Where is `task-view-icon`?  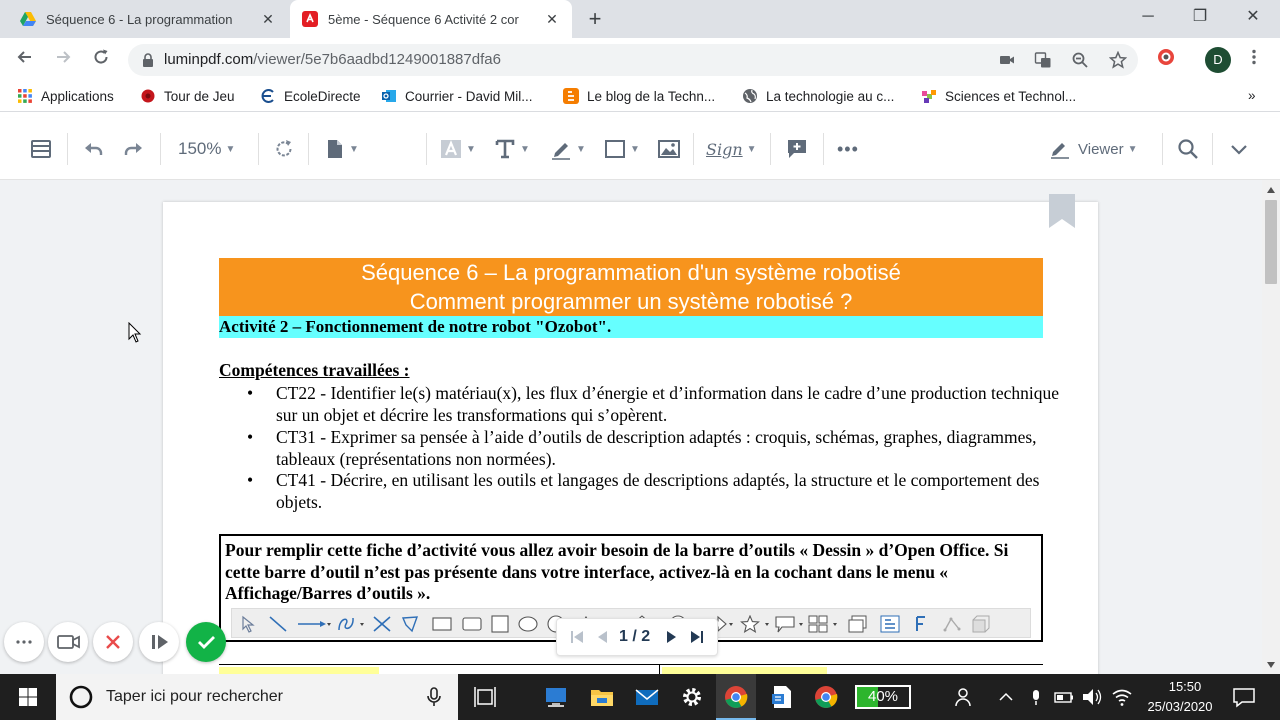
task-view-icon is located at coordinates (486, 697).